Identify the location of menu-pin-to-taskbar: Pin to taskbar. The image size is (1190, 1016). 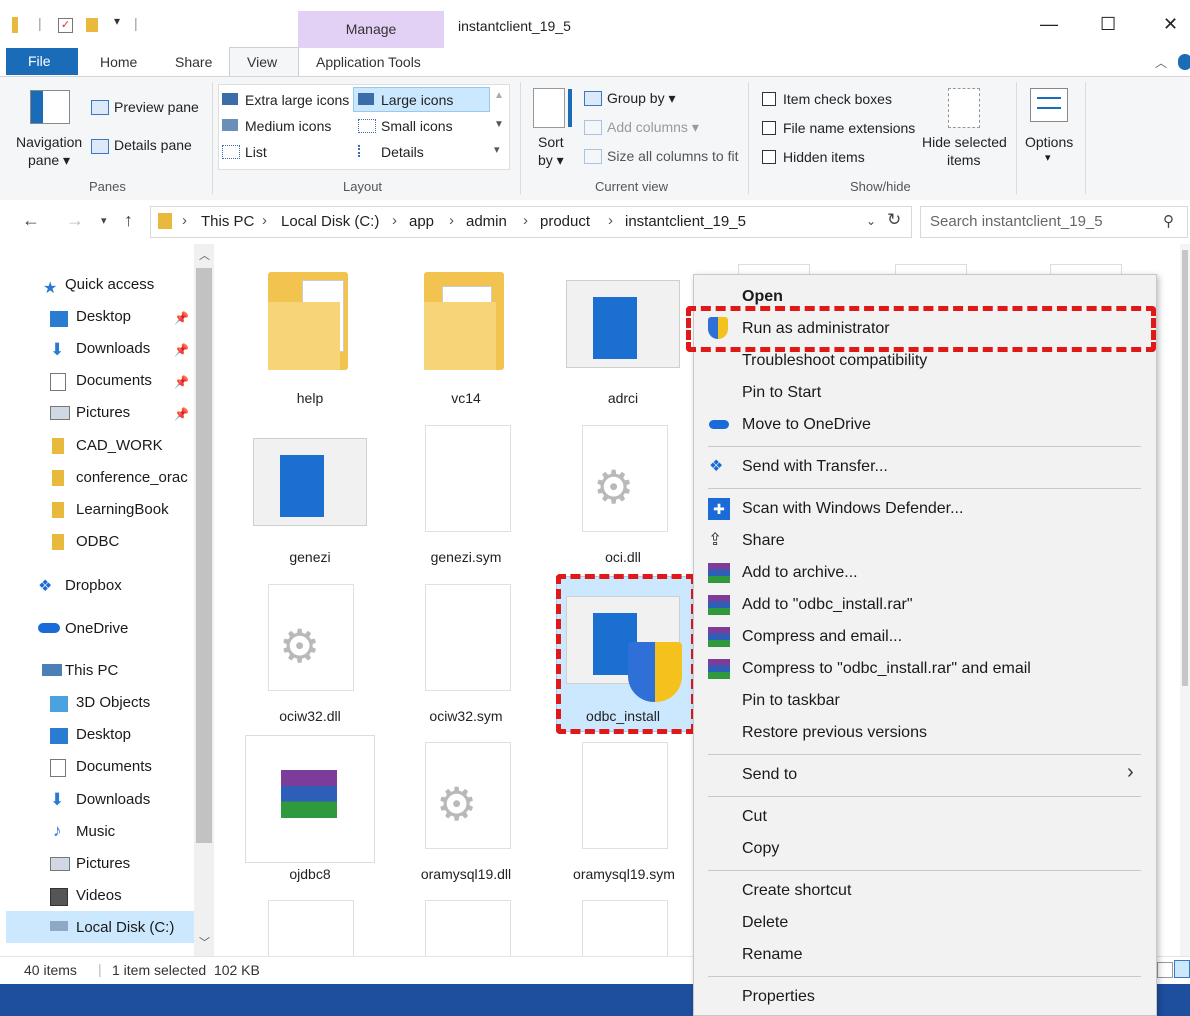
(791, 701).